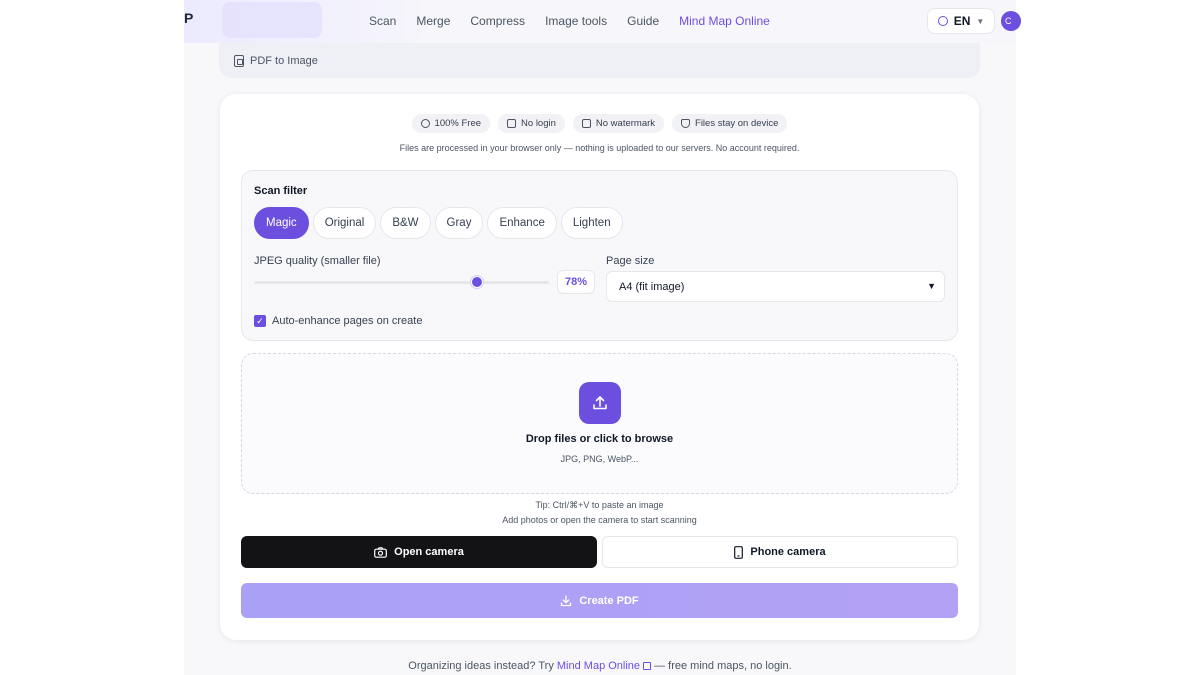 The width and height of the screenshot is (1200, 675). I want to click on logo-badge, so click(272, 20).